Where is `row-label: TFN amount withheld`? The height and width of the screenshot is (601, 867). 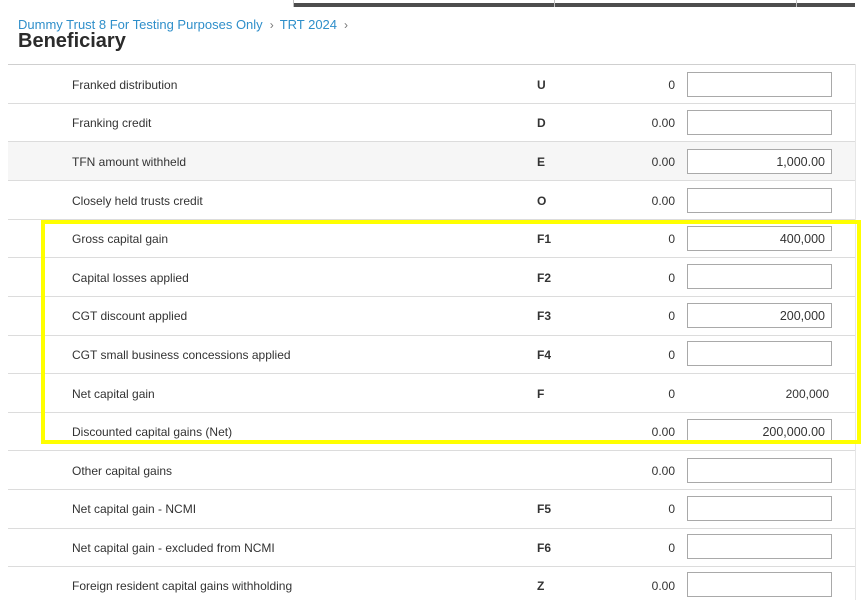
row-label: TFN amount withheld is located at coordinates (129, 162).